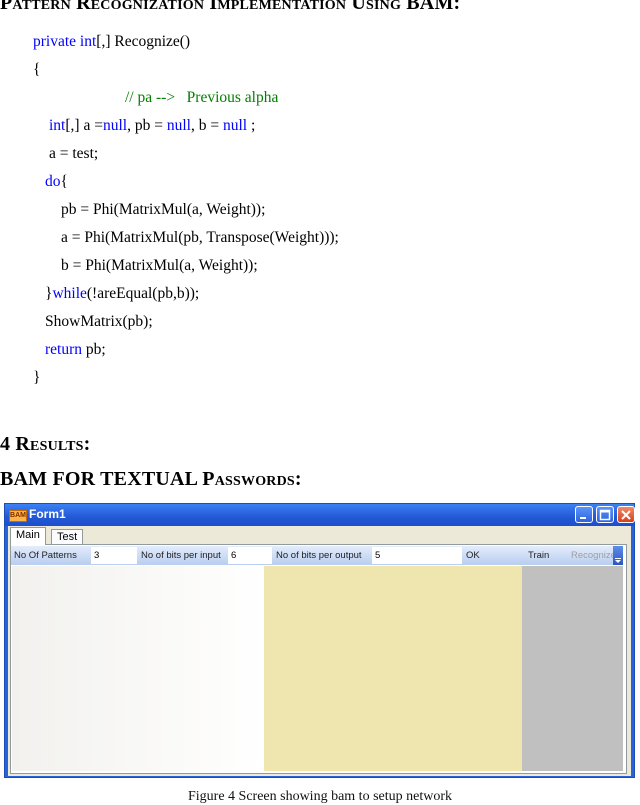 The image size is (640, 805). I want to click on code-line: a = test;, so click(73, 154).